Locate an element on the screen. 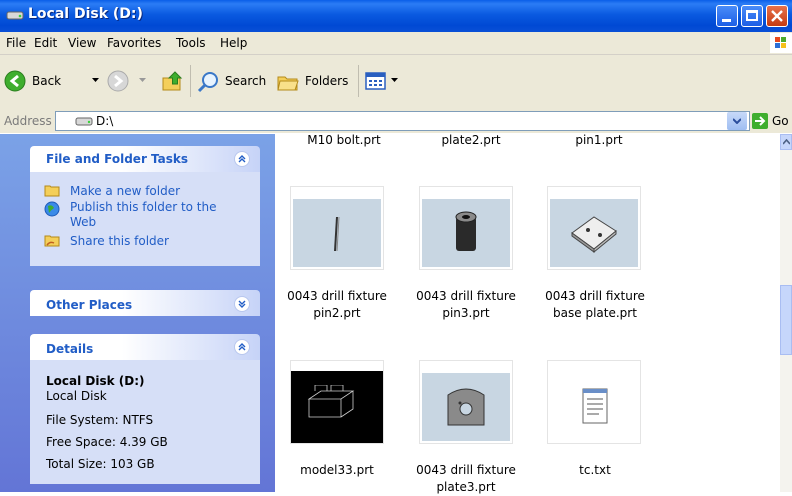 The height and width of the screenshot is (496, 792). file-folder-tasks-title: File and Folder Tasks is located at coordinates (117, 159).